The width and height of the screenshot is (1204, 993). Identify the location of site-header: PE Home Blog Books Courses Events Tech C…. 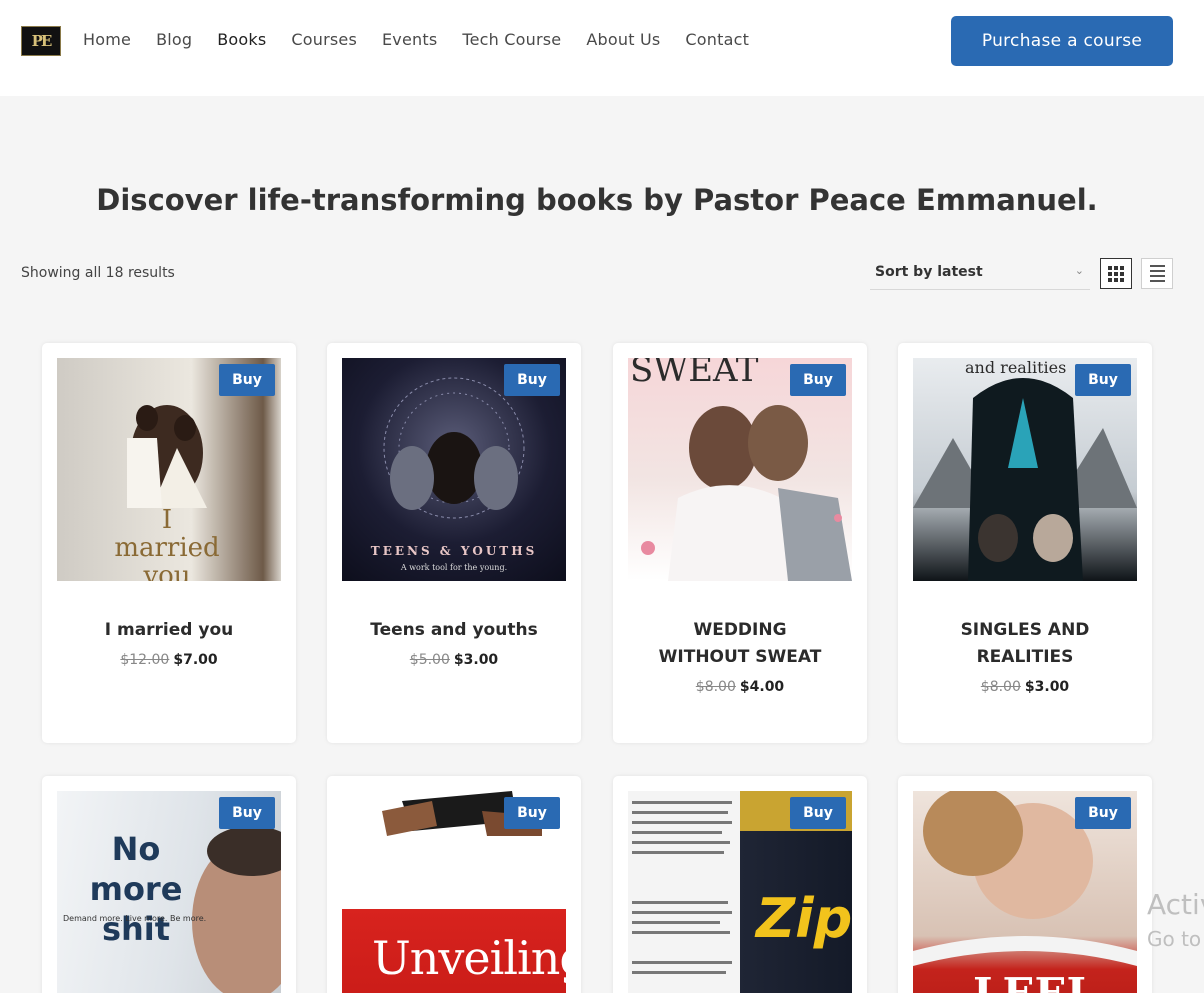
(602, 48).